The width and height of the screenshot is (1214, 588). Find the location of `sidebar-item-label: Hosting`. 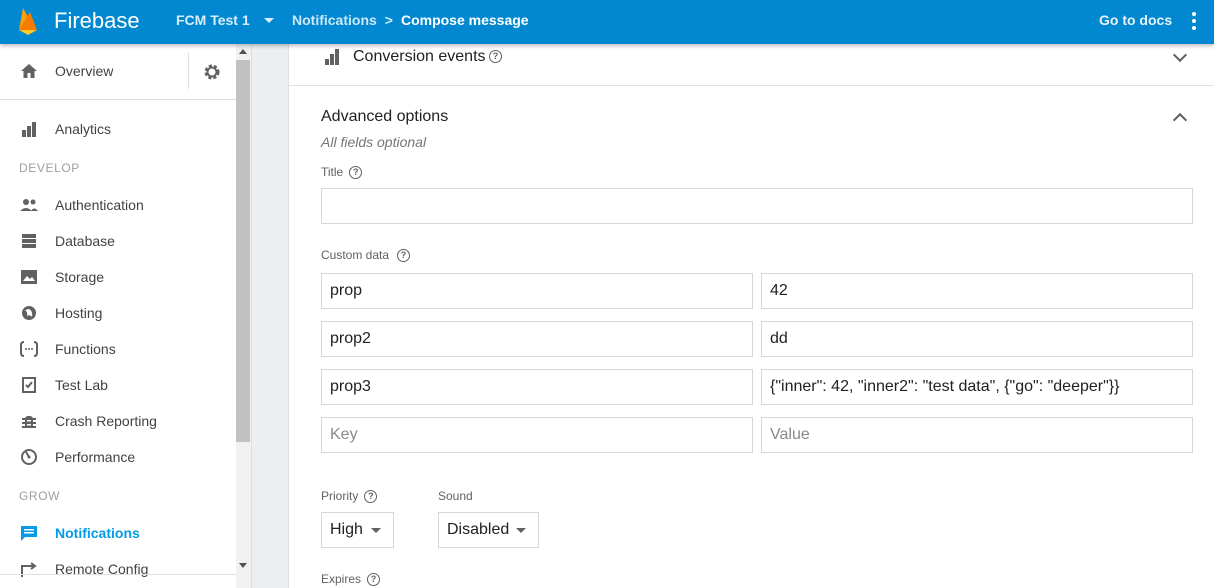

sidebar-item-label: Hosting is located at coordinates (79, 313).